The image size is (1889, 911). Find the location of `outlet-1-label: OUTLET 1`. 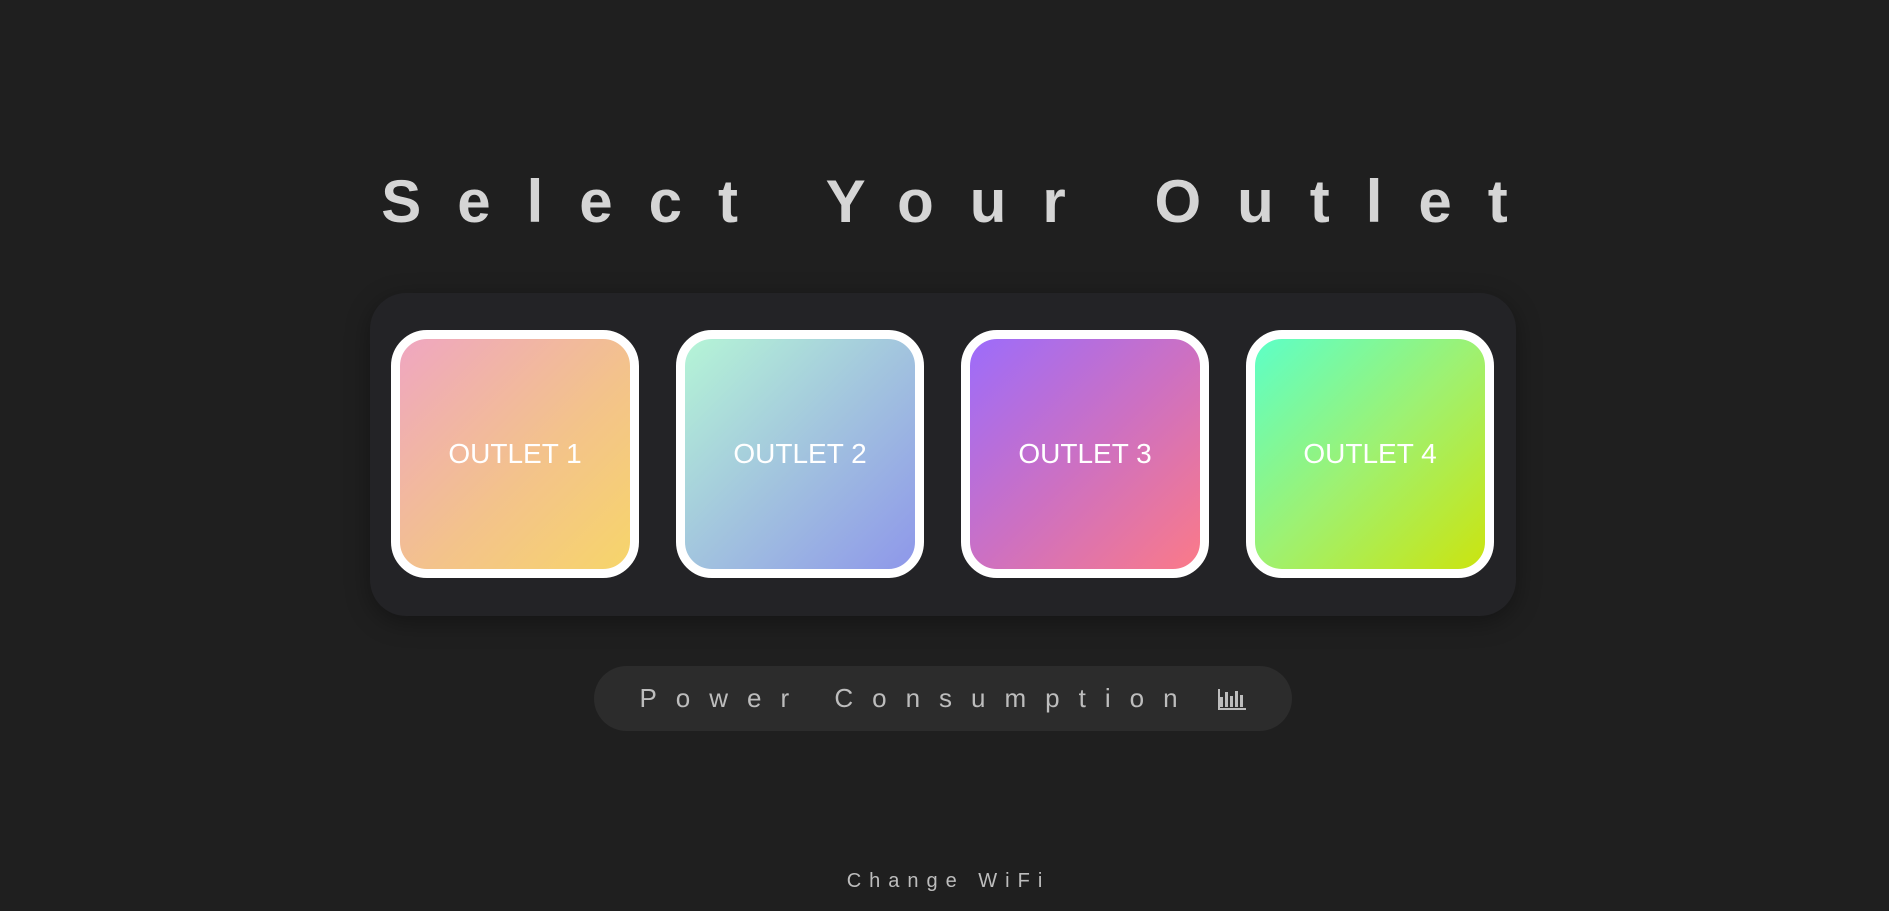

outlet-1-label: OUTLET 1 is located at coordinates (515, 453).